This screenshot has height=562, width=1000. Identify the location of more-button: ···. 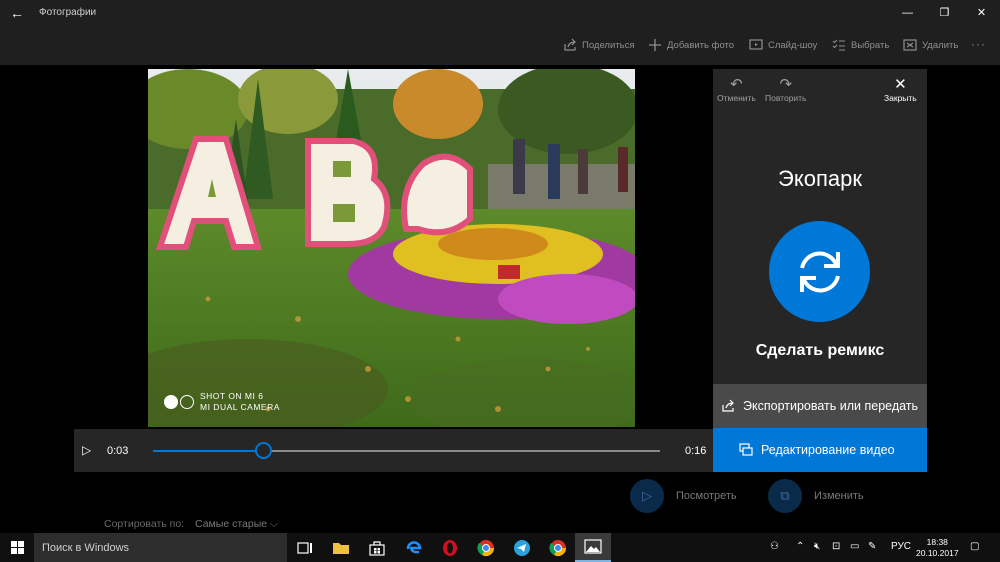
(978, 44).